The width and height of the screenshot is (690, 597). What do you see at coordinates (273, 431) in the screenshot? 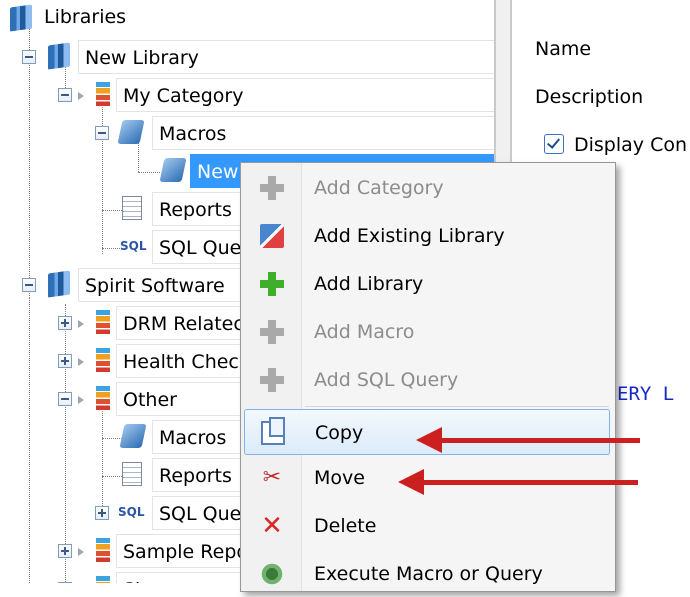
I see `copy-icon` at bounding box center [273, 431].